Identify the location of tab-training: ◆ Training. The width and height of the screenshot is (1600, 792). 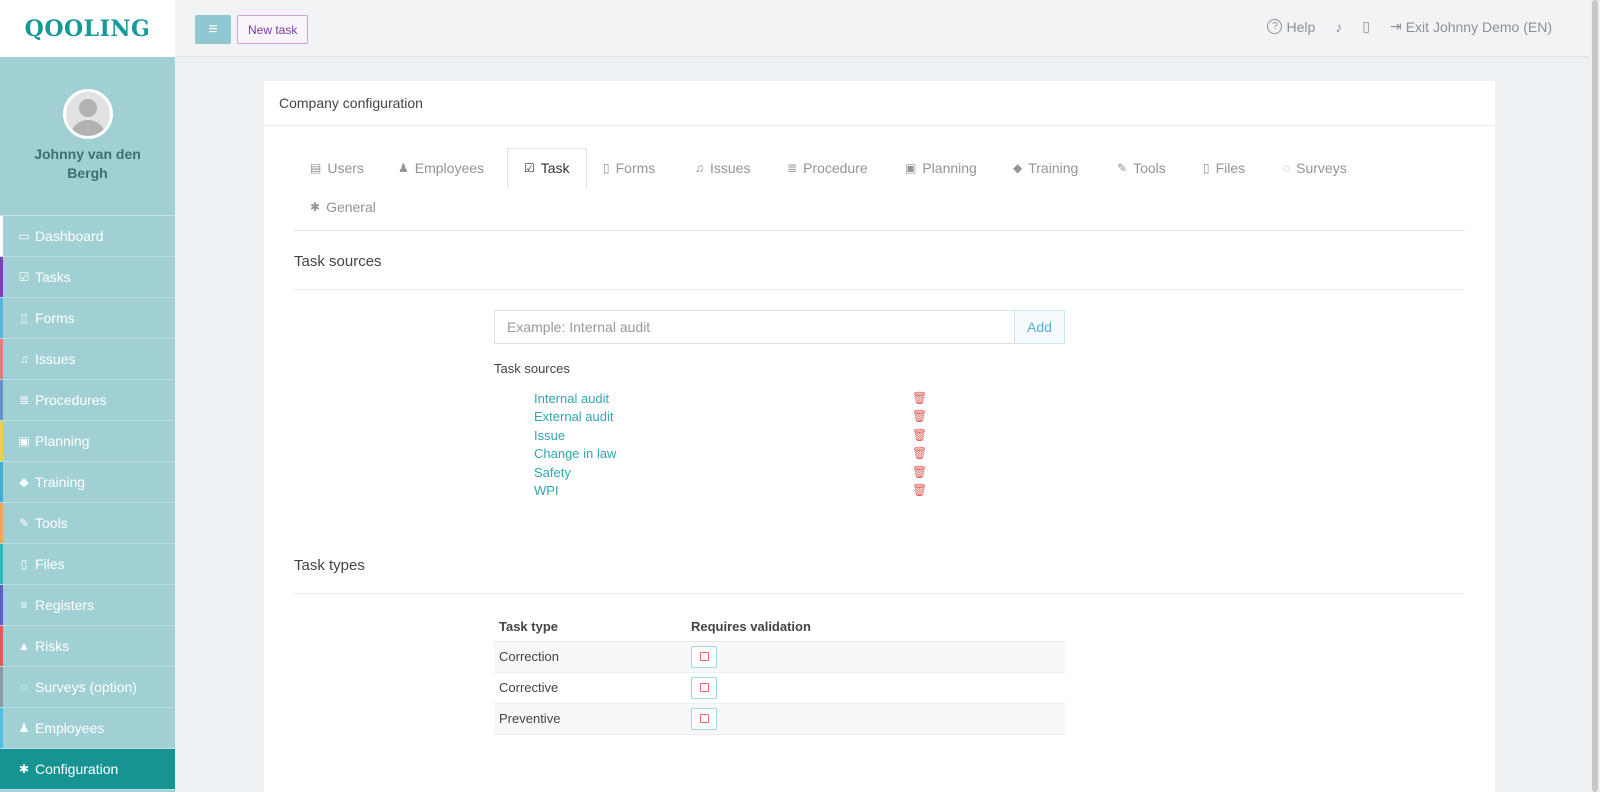
(1045, 168).